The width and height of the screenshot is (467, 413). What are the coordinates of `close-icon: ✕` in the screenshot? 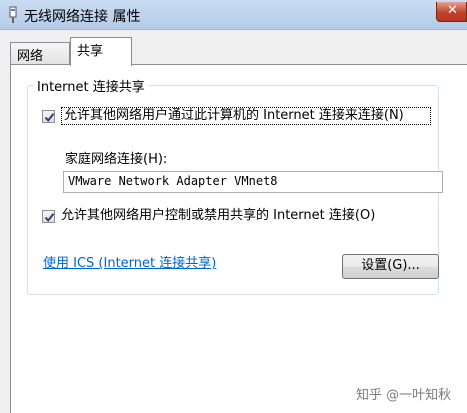 It's located at (452, 10).